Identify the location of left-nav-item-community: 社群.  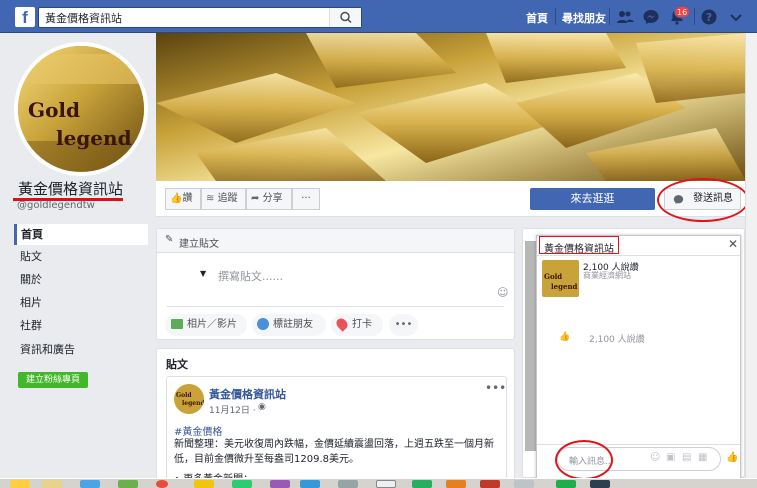
(81, 325).